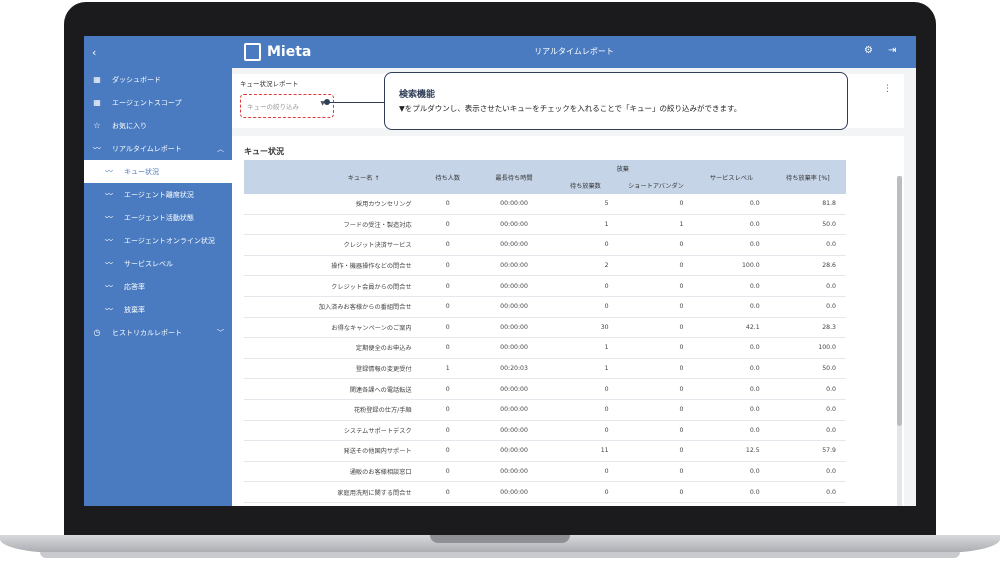 This screenshot has width=1000, height=567. I want to click on table-cell: 81.8, so click(807, 204).